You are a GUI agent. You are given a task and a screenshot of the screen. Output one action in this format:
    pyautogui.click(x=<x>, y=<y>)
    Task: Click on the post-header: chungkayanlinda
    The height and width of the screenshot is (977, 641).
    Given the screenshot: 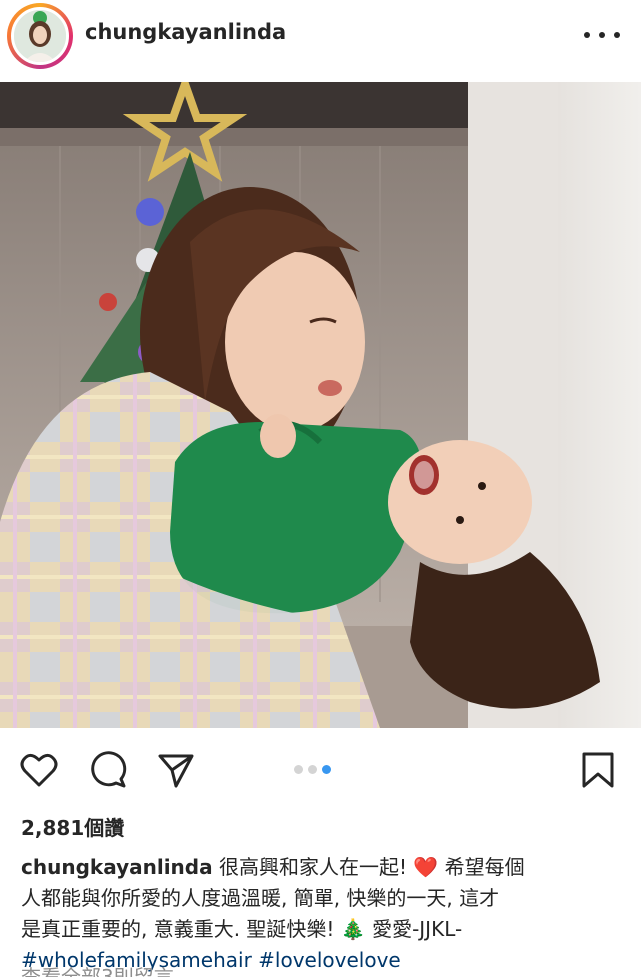 What is the action you would take?
    pyautogui.click(x=320, y=41)
    